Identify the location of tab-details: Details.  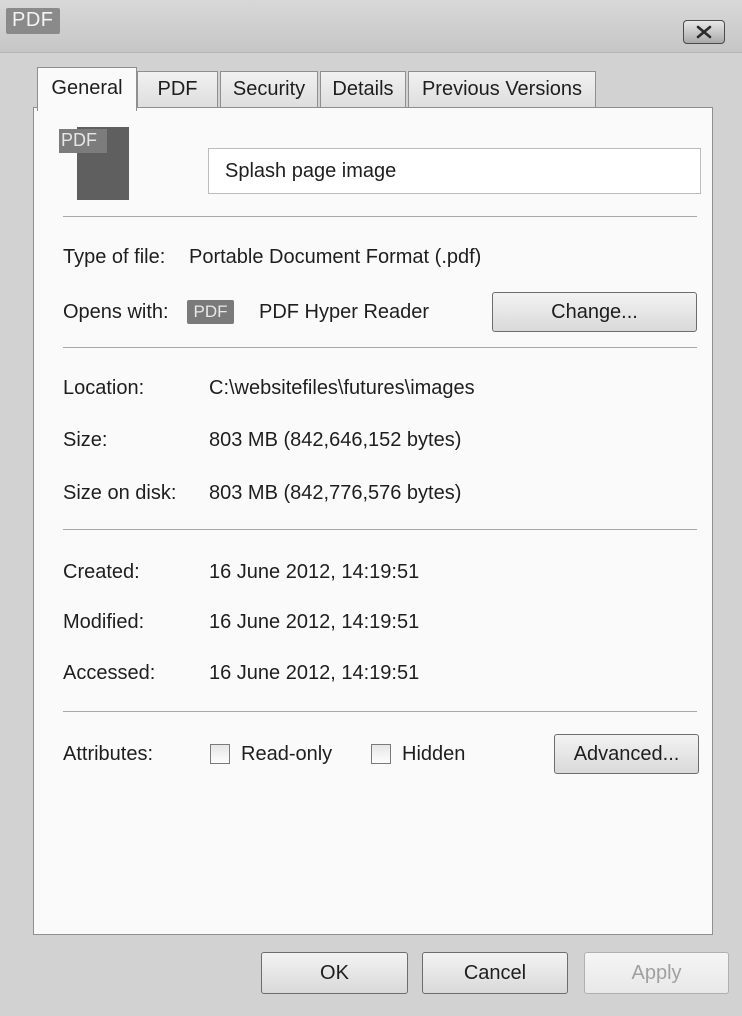
(363, 89).